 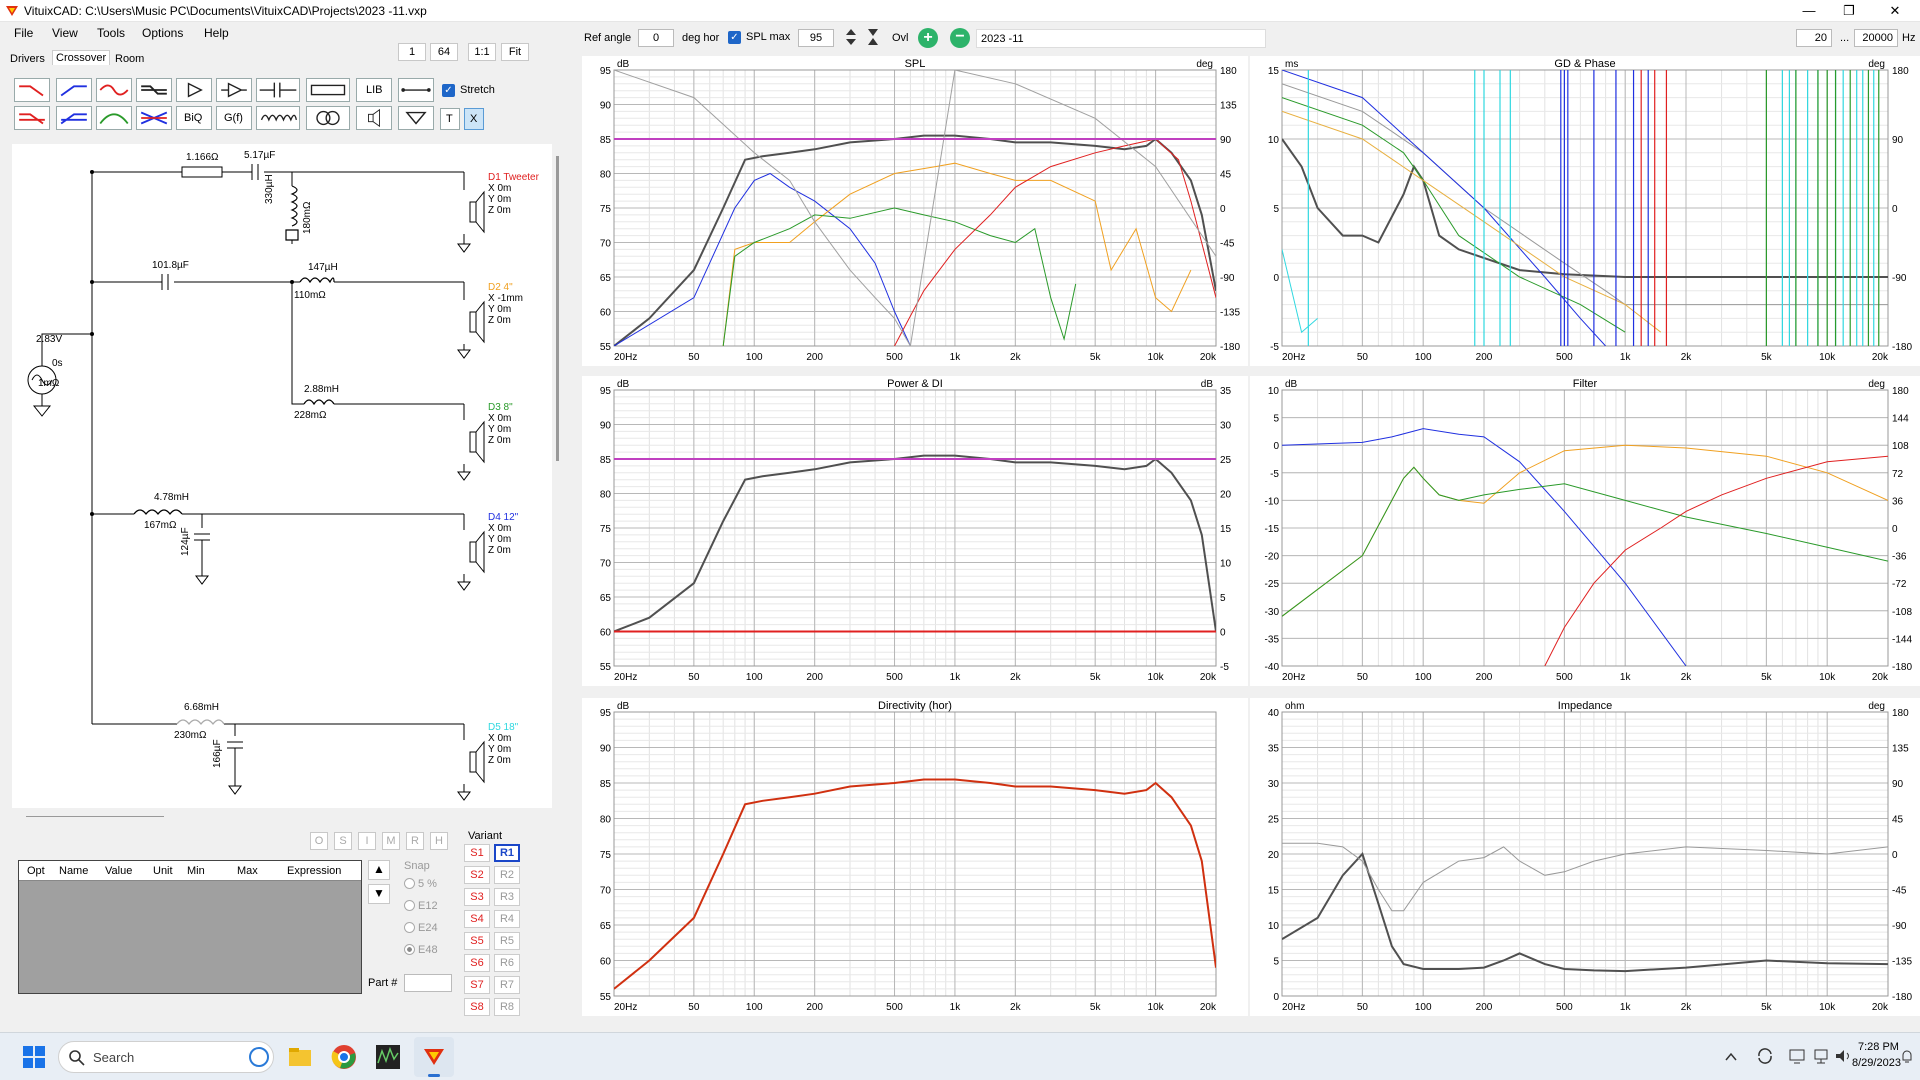 I want to click on snap-e12-option: E12, so click(x=421, y=906).